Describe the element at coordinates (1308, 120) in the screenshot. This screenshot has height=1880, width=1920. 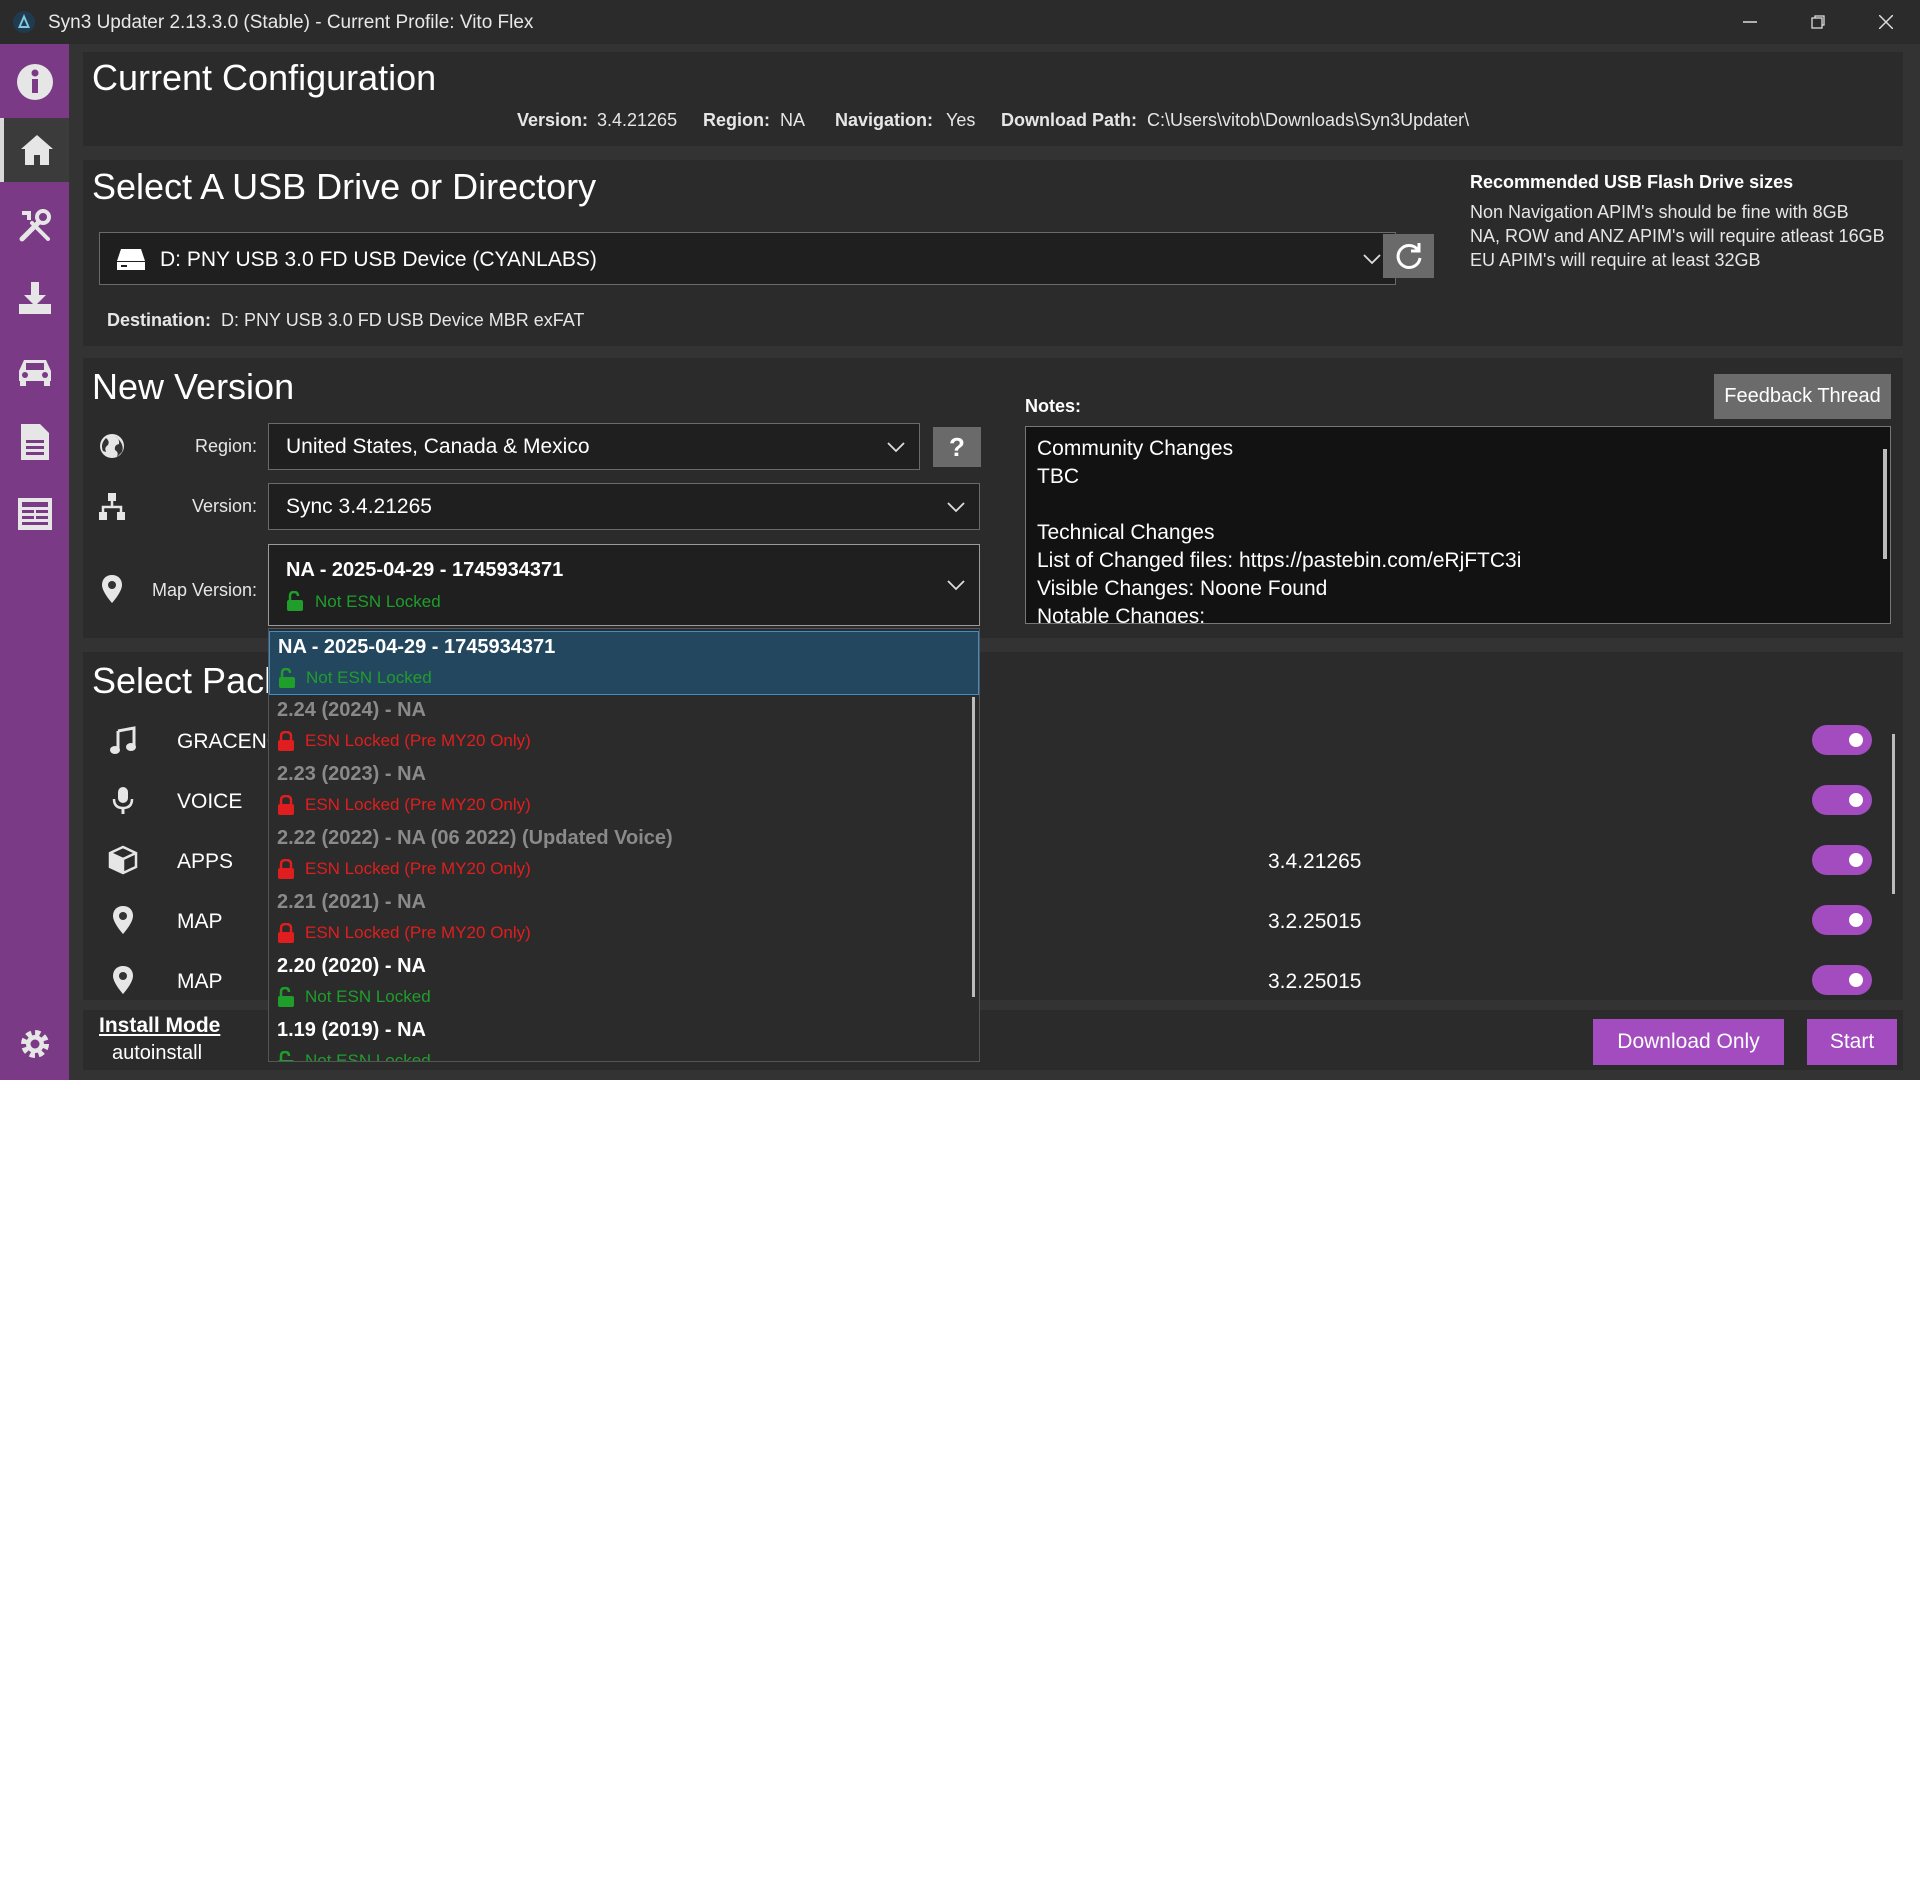
I see `download-path-value: C:\Users\vitob\Downloads\Syn3Updater\` at that location.